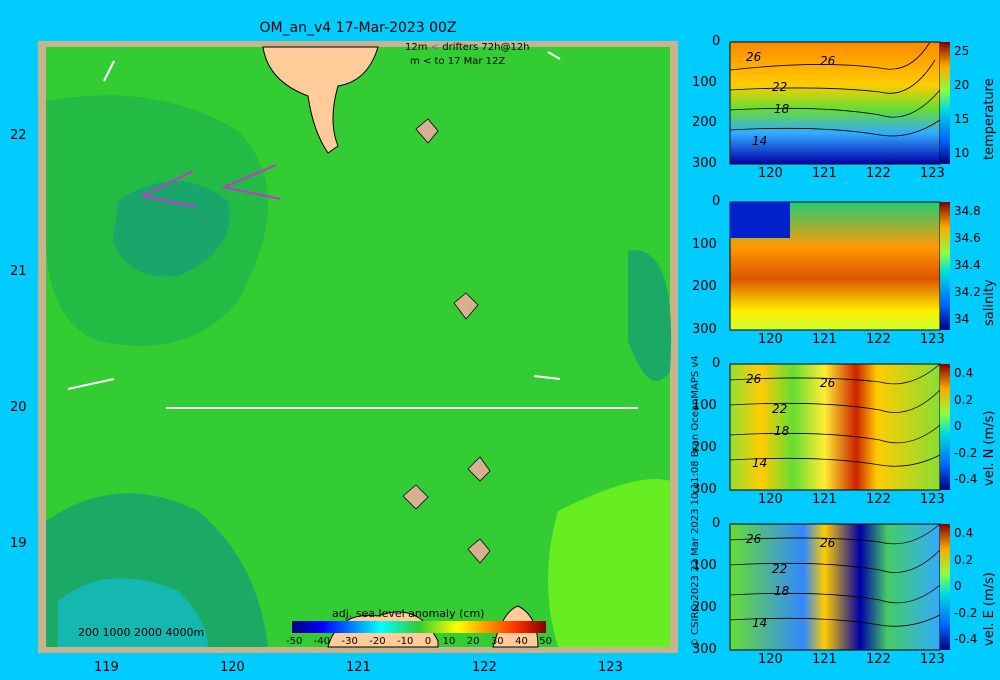 Image resolution: width=1000 pixels, height=680 pixels. What do you see at coordinates (945, 427) in the screenshot?
I see `velN-colorbar` at bounding box center [945, 427].